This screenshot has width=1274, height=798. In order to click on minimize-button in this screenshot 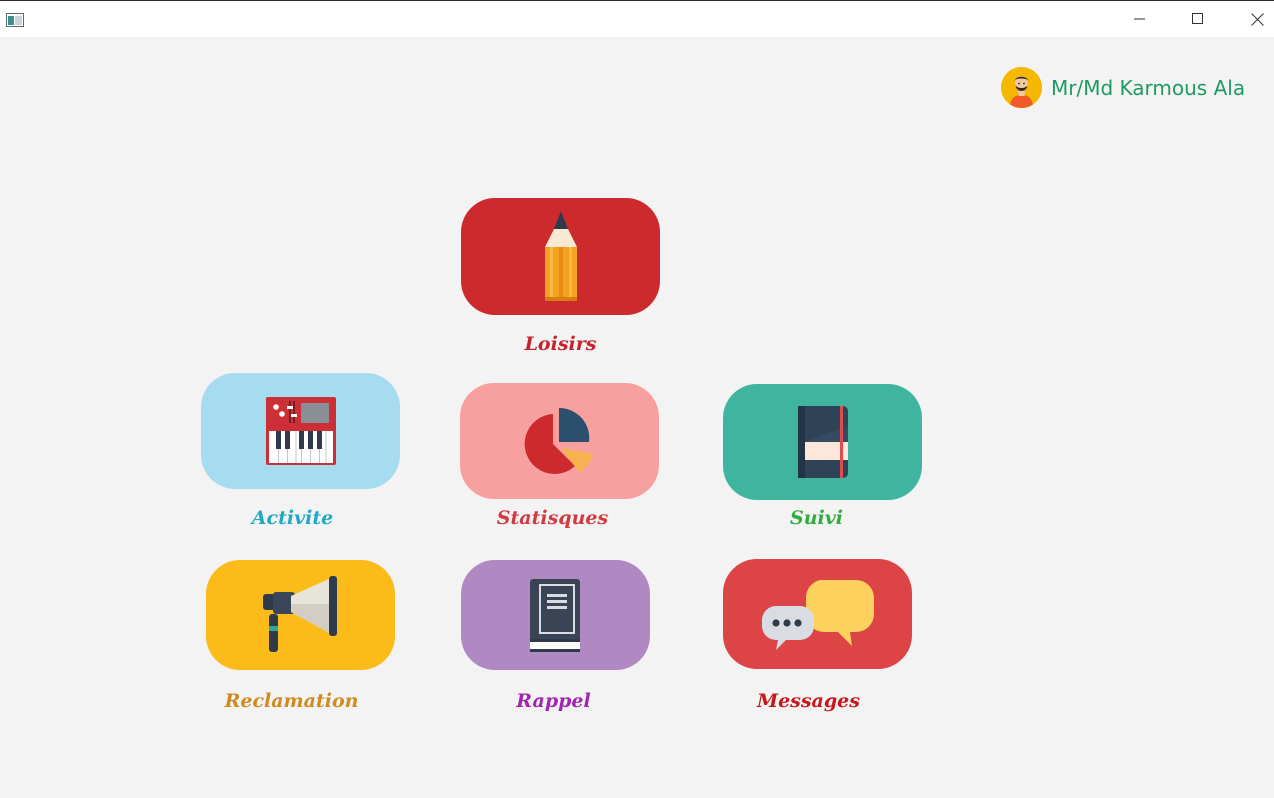, I will do `click(1140, 19)`.